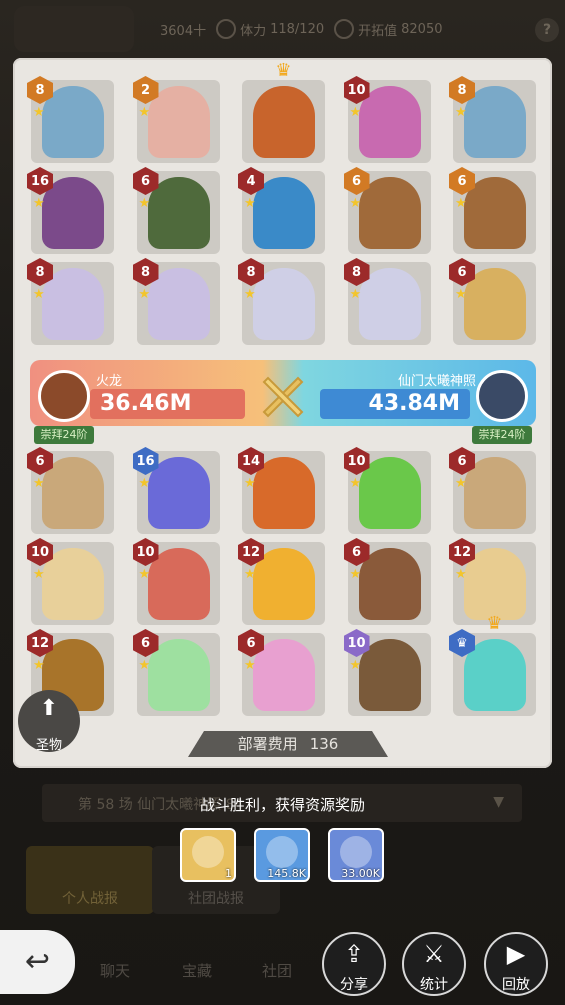 The image size is (565, 1005). What do you see at coordinates (176, 119) in the screenshot?
I see `unit-card: 2 ★` at bounding box center [176, 119].